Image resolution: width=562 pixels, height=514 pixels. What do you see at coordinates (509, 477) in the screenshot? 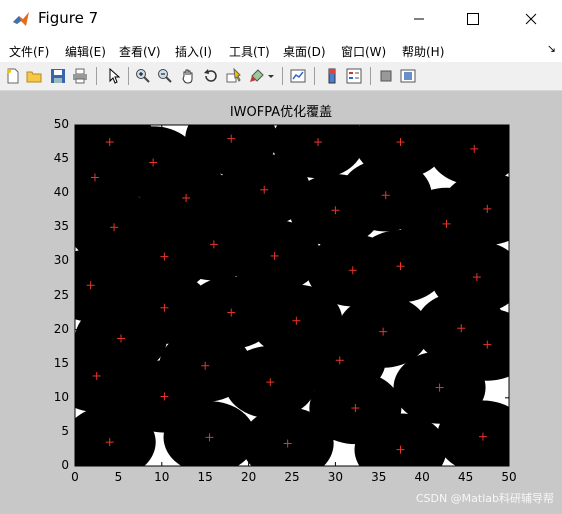
I see `x-tick-label: 50` at bounding box center [509, 477].